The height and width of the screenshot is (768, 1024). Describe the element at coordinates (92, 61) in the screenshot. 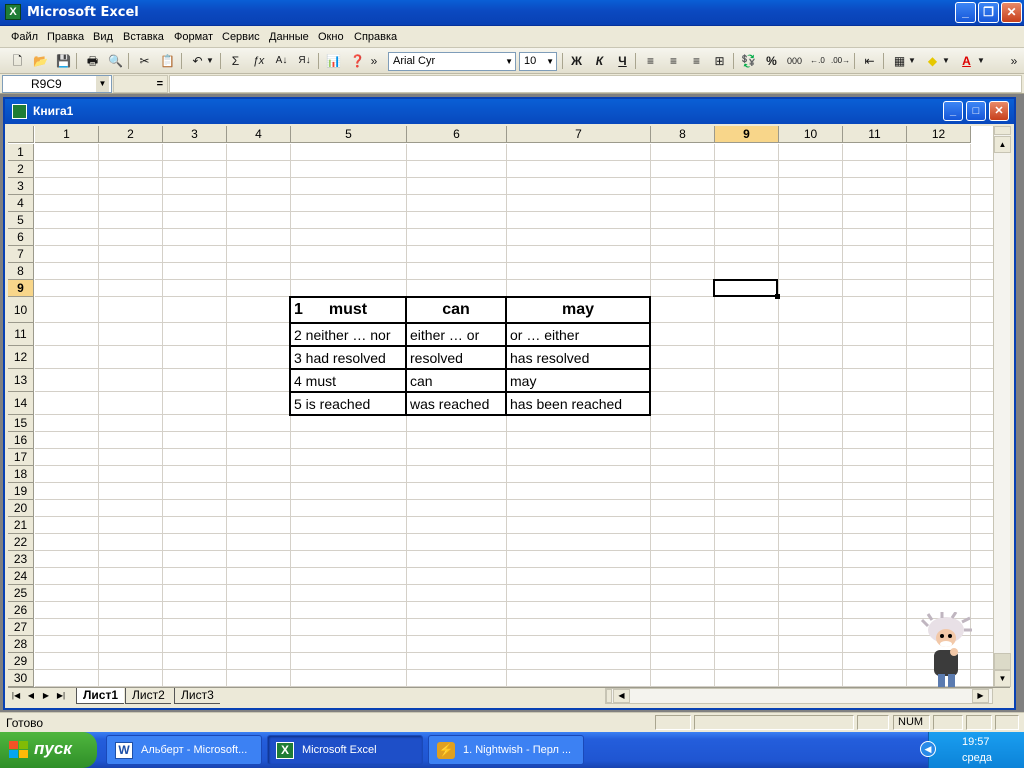

I see `print-icon: 🖶` at that location.